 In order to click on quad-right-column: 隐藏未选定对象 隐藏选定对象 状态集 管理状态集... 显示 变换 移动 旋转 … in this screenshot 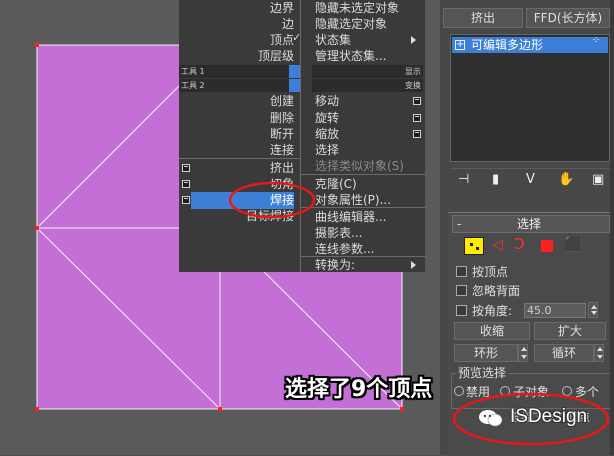, I will do `click(363, 136)`.